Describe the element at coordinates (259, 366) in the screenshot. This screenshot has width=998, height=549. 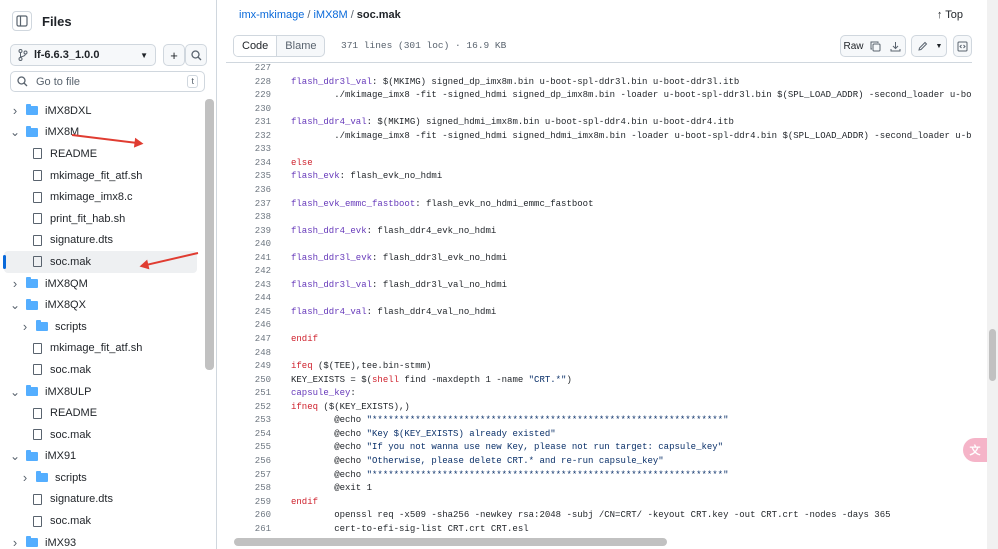
I see `line-number: 249` at that location.